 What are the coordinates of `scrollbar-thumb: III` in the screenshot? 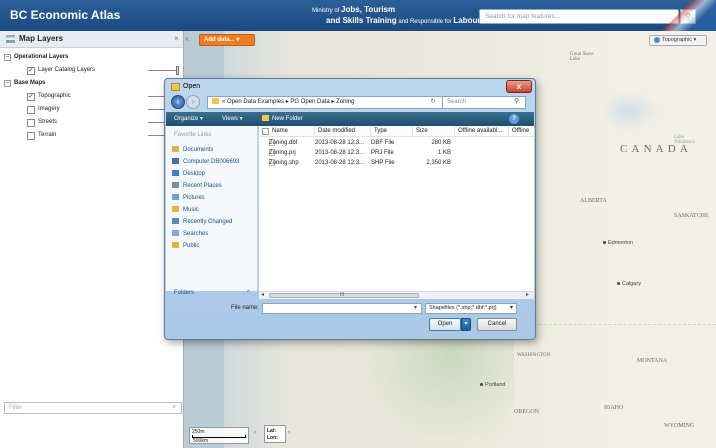 It's located at (344, 295).